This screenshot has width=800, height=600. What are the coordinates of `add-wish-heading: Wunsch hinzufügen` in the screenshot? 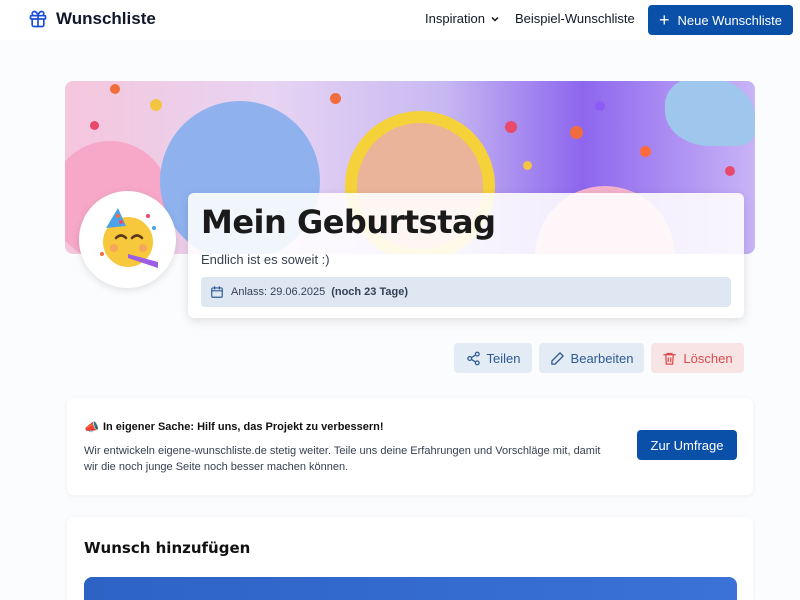 It's located at (167, 548).